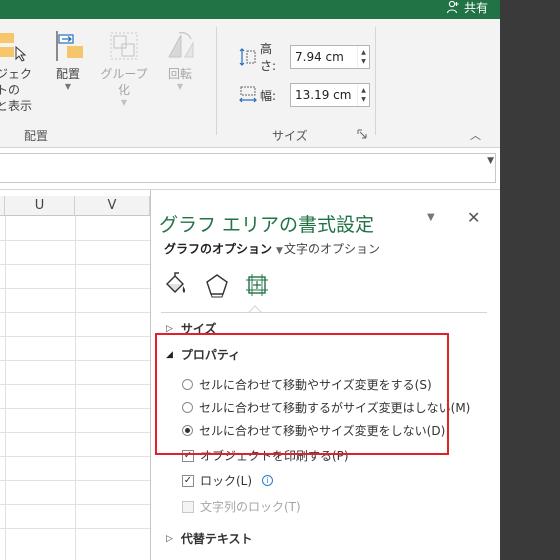 Image resolution: width=560 pixels, height=560 pixels. I want to click on width-value: 13.19 cm, so click(323, 95).